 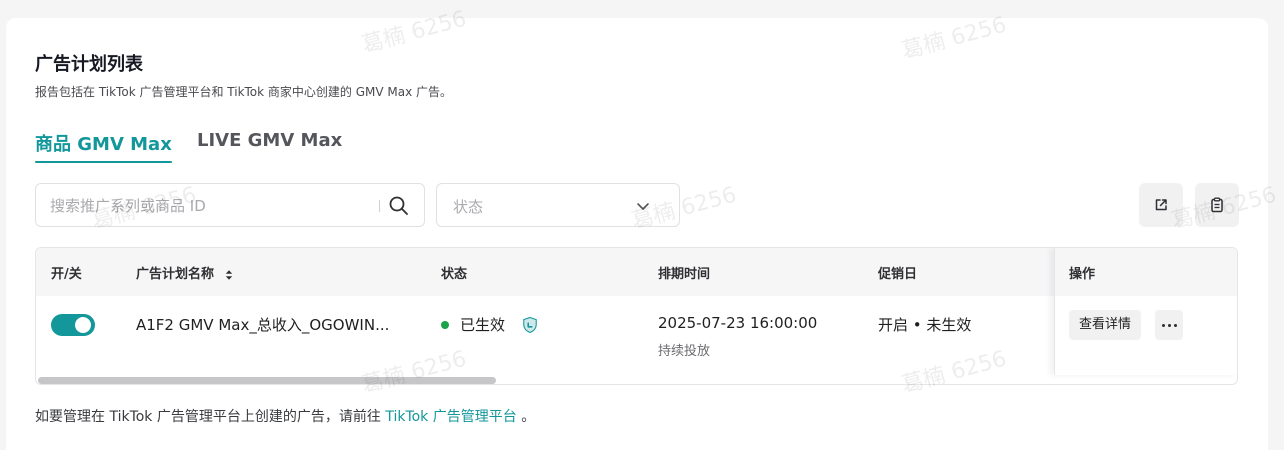 I want to click on footer-text: 如要管理在 TikTok 广告管理平台上创建的广告，请前往, so click(x=208, y=417).